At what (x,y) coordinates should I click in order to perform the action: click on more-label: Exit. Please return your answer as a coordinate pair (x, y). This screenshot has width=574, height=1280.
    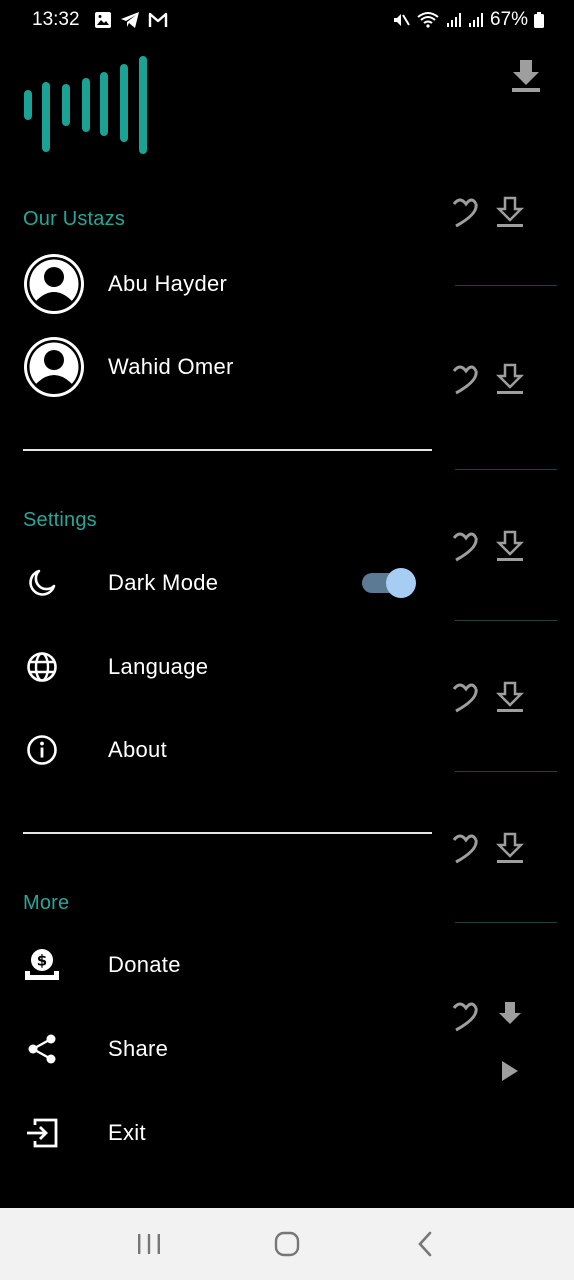
    Looking at the image, I should click on (127, 1132).